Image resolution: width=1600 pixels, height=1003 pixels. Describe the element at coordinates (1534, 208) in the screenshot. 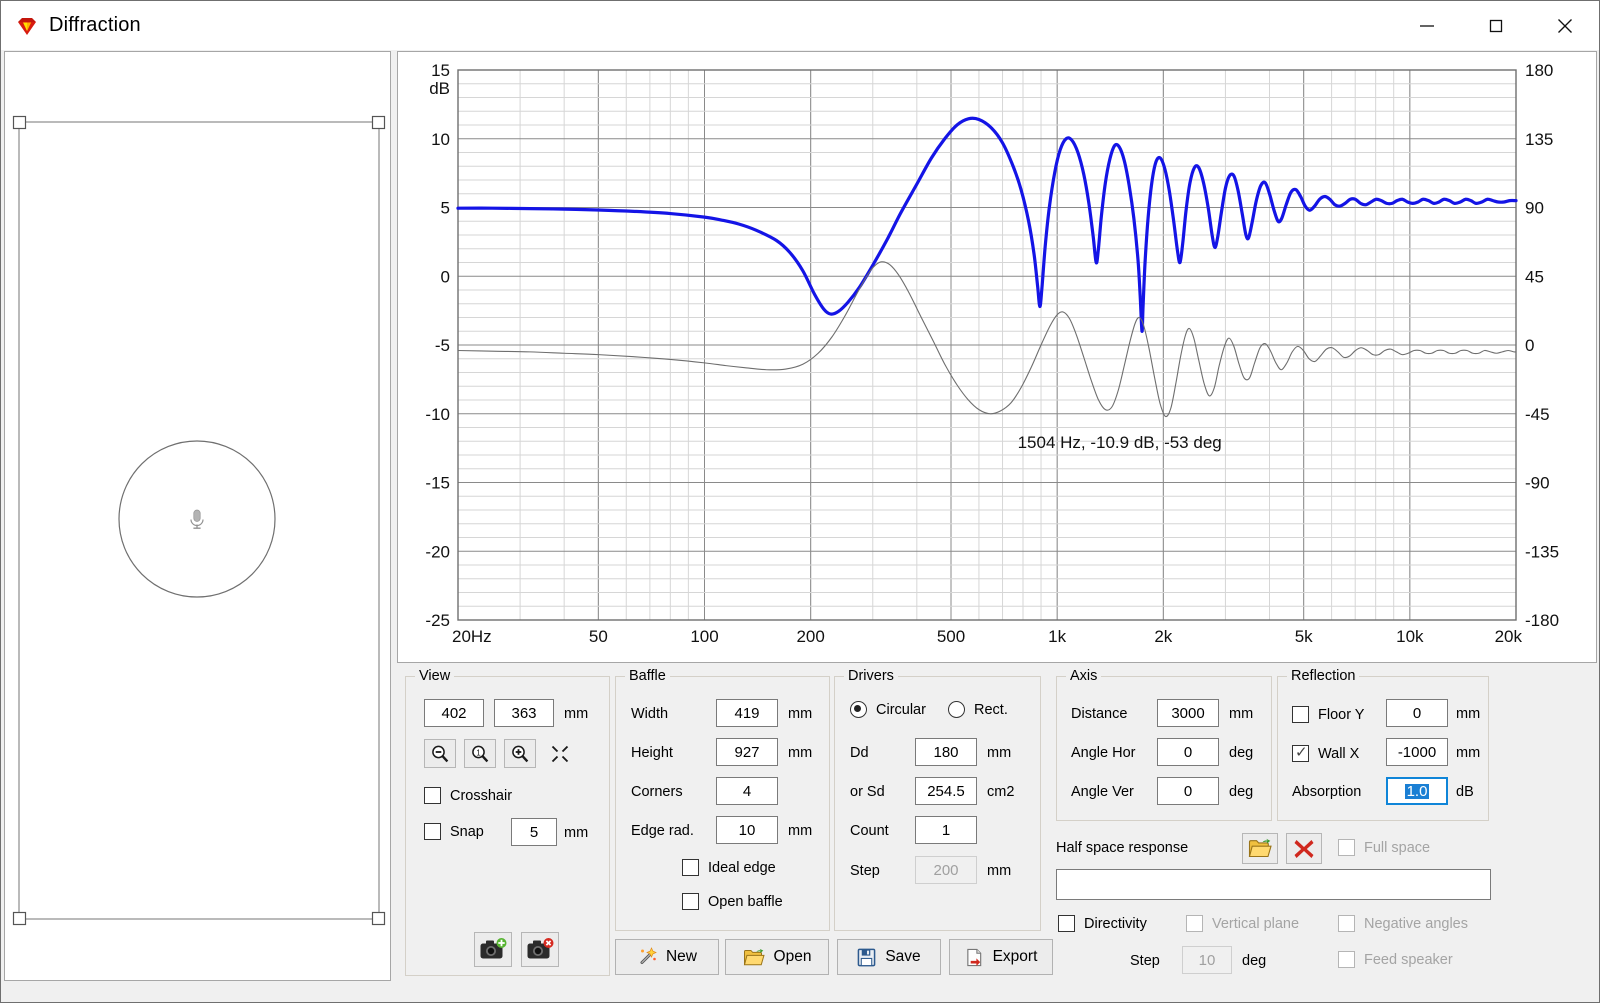

I see `y2-tick-label: 90` at that location.